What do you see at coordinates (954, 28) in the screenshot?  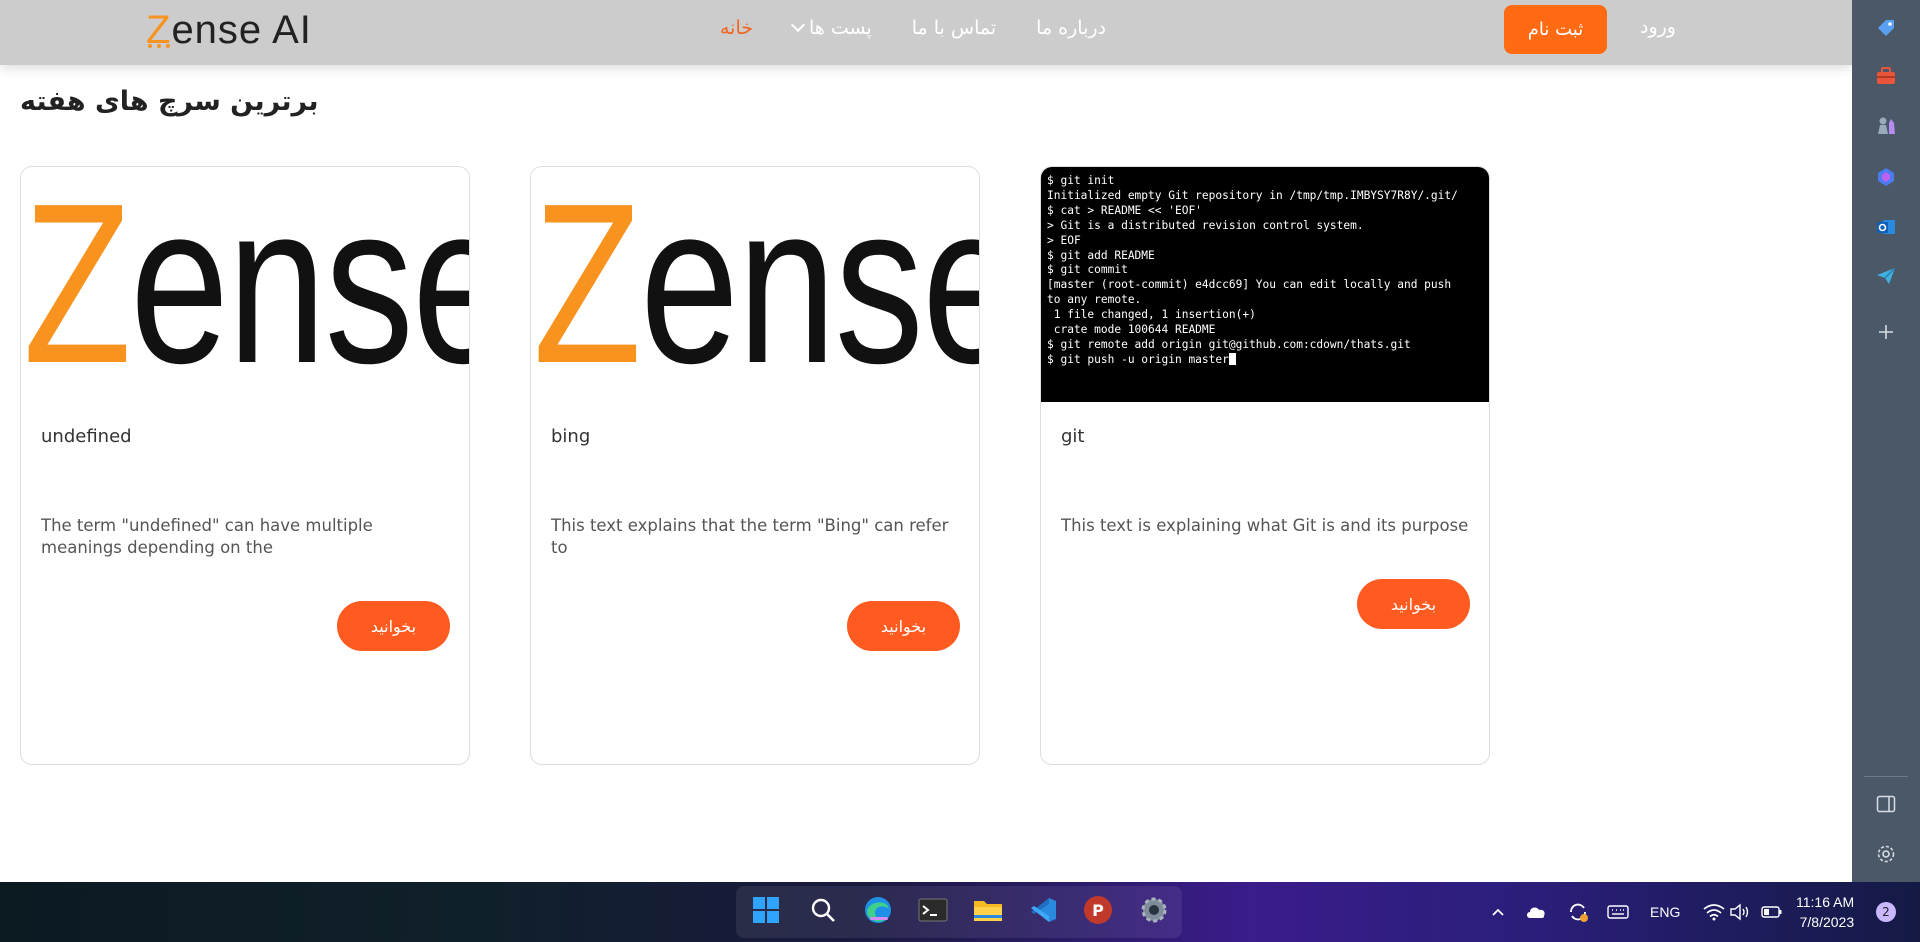 I see `nav-link-contact: تماس با ما` at bounding box center [954, 28].